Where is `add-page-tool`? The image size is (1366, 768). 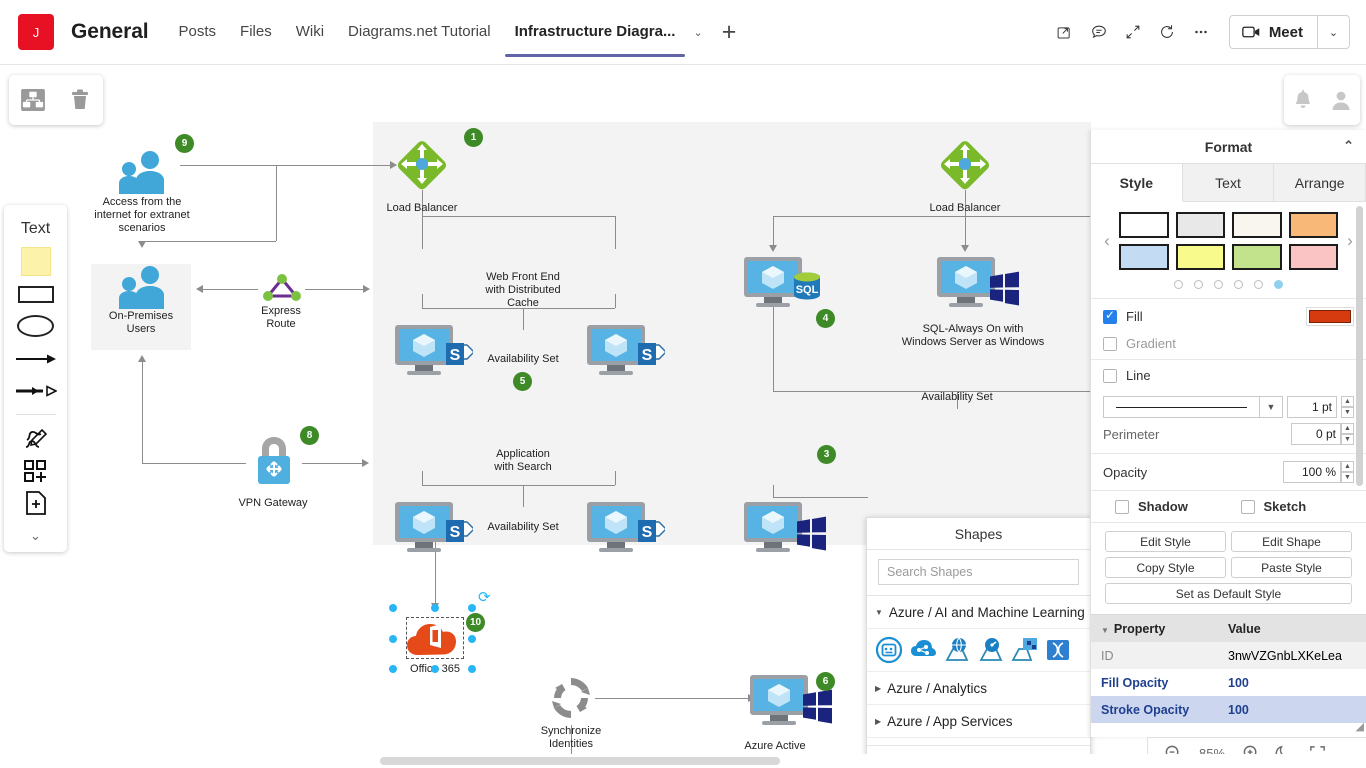 add-page-tool is located at coordinates (36, 503).